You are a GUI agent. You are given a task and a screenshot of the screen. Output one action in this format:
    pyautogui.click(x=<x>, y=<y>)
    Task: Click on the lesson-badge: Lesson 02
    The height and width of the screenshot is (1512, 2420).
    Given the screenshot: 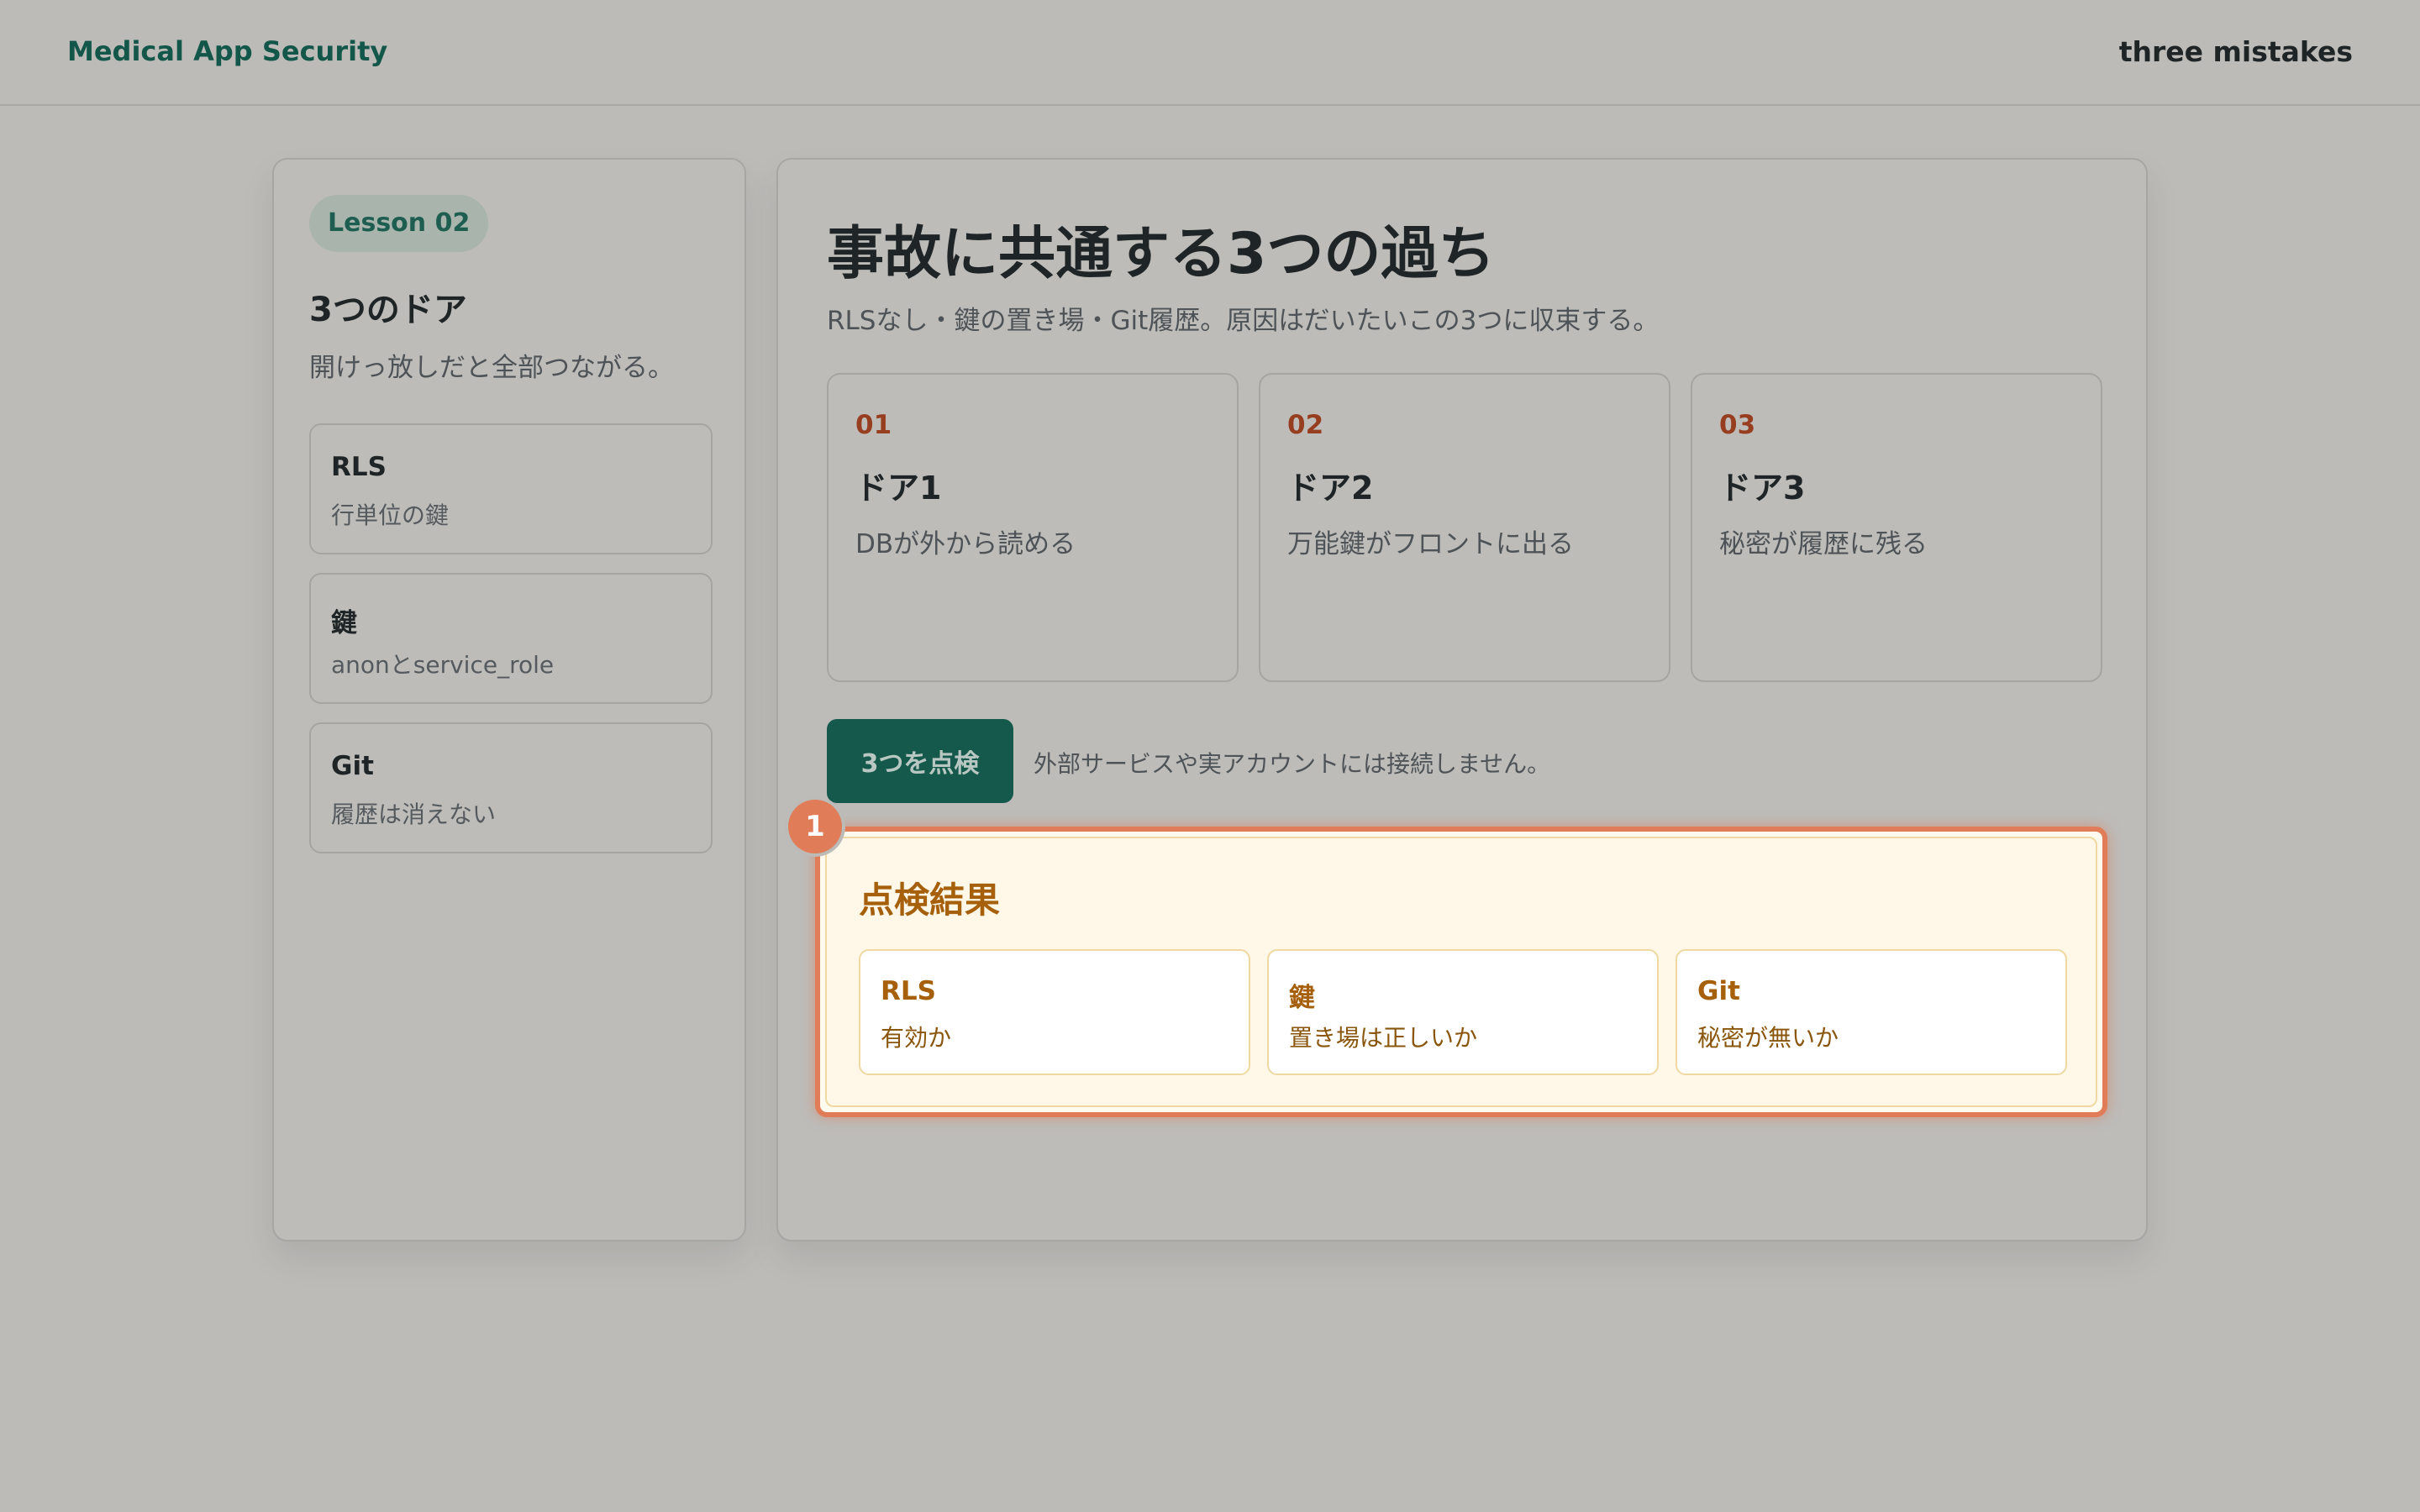 What is the action you would take?
    pyautogui.click(x=399, y=223)
    